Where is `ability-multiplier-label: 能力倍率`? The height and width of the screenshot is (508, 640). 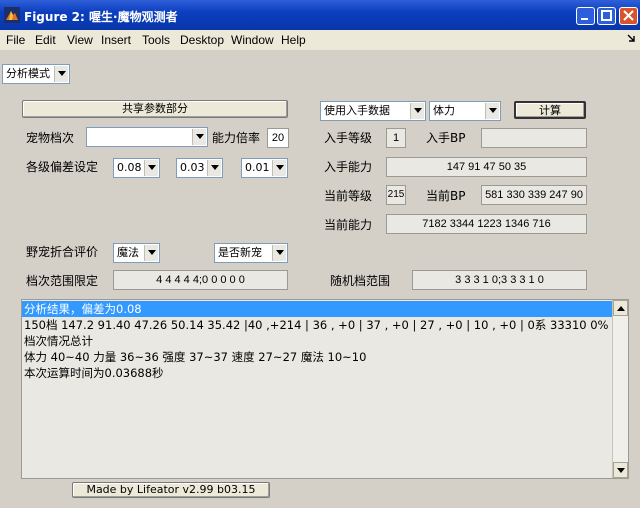 ability-multiplier-label: 能力倍率 is located at coordinates (236, 138).